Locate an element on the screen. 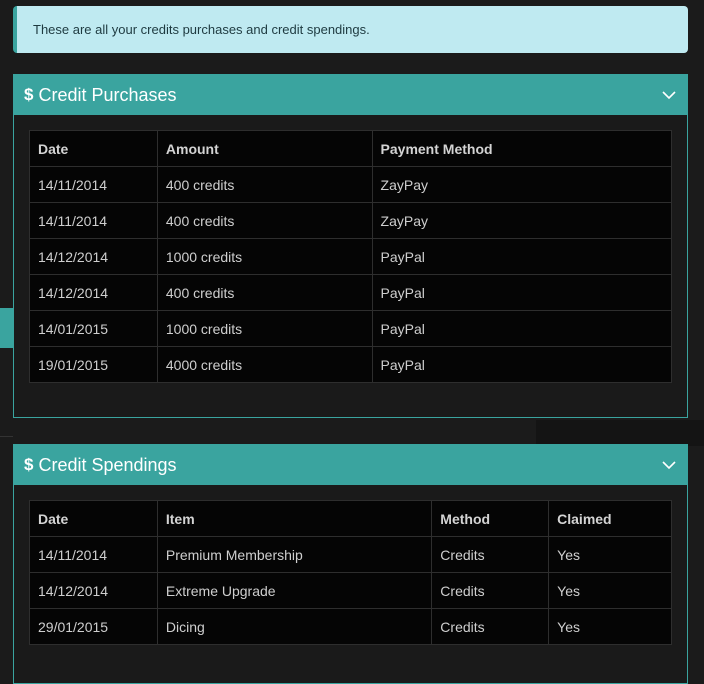 The height and width of the screenshot is (684, 704). table-header-row: Date Amount Payment Method is located at coordinates (351, 148).